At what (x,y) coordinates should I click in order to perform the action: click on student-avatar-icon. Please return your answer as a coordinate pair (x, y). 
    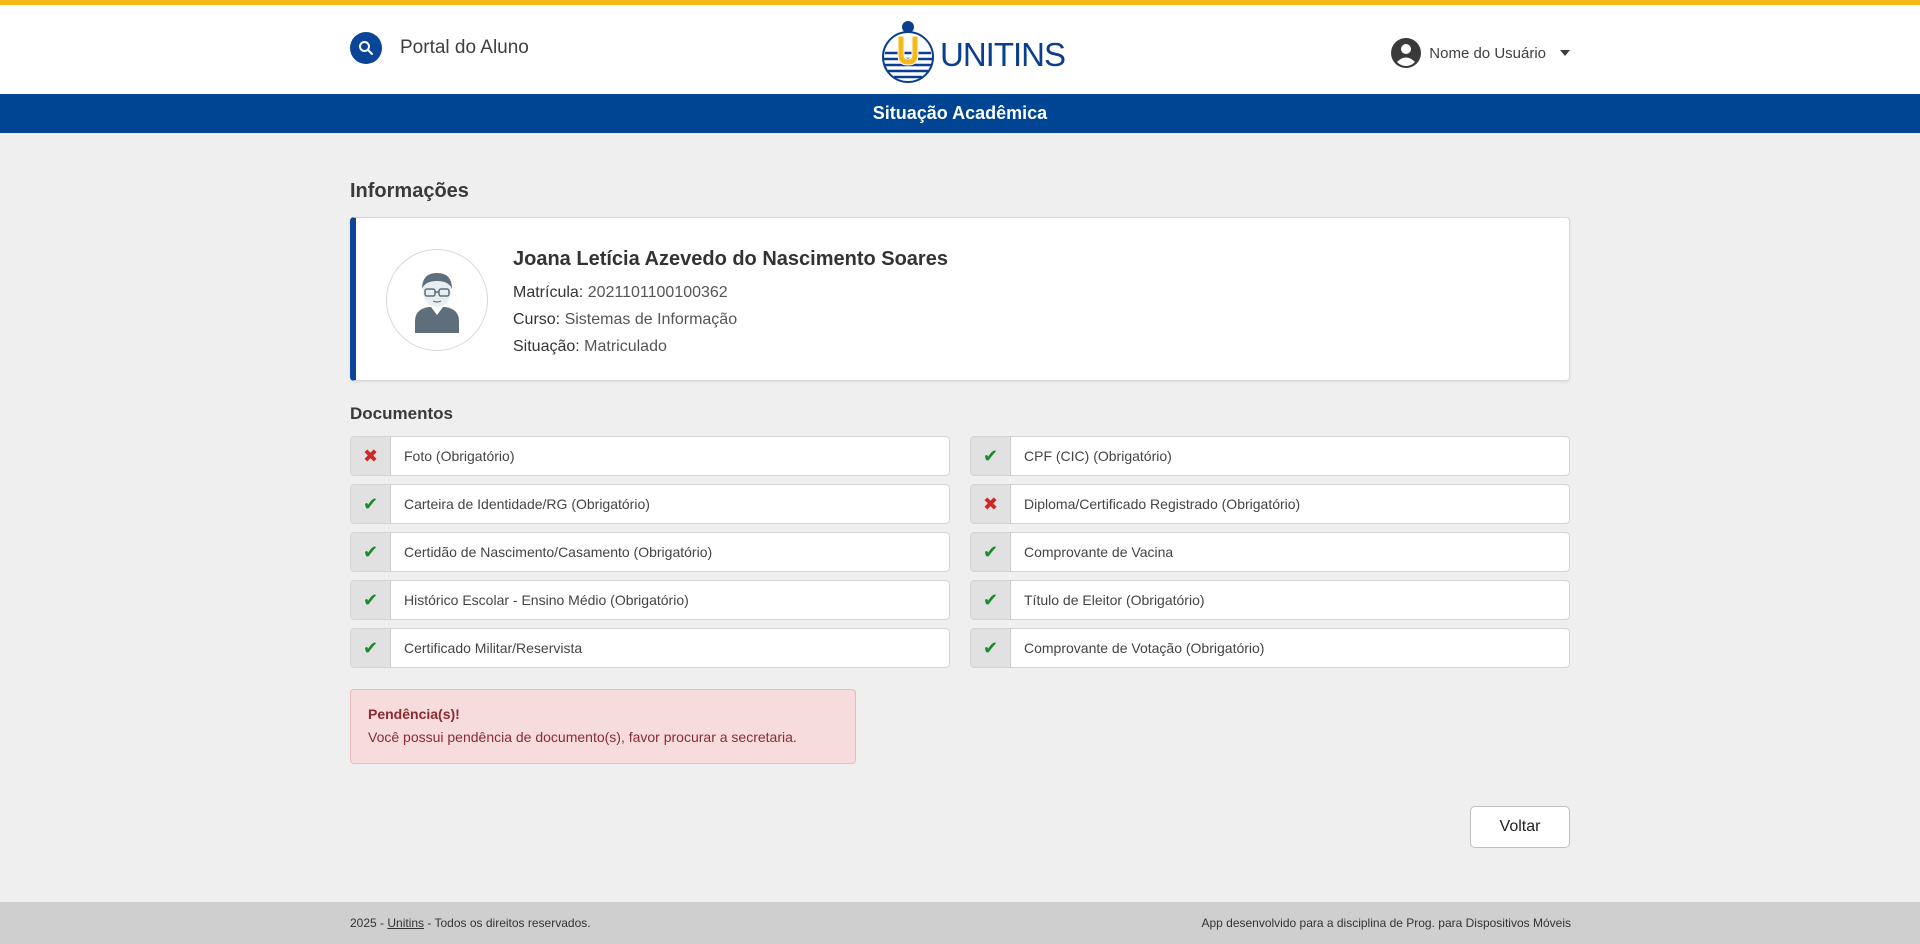
    Looking at the image, I should click on (437, 303).